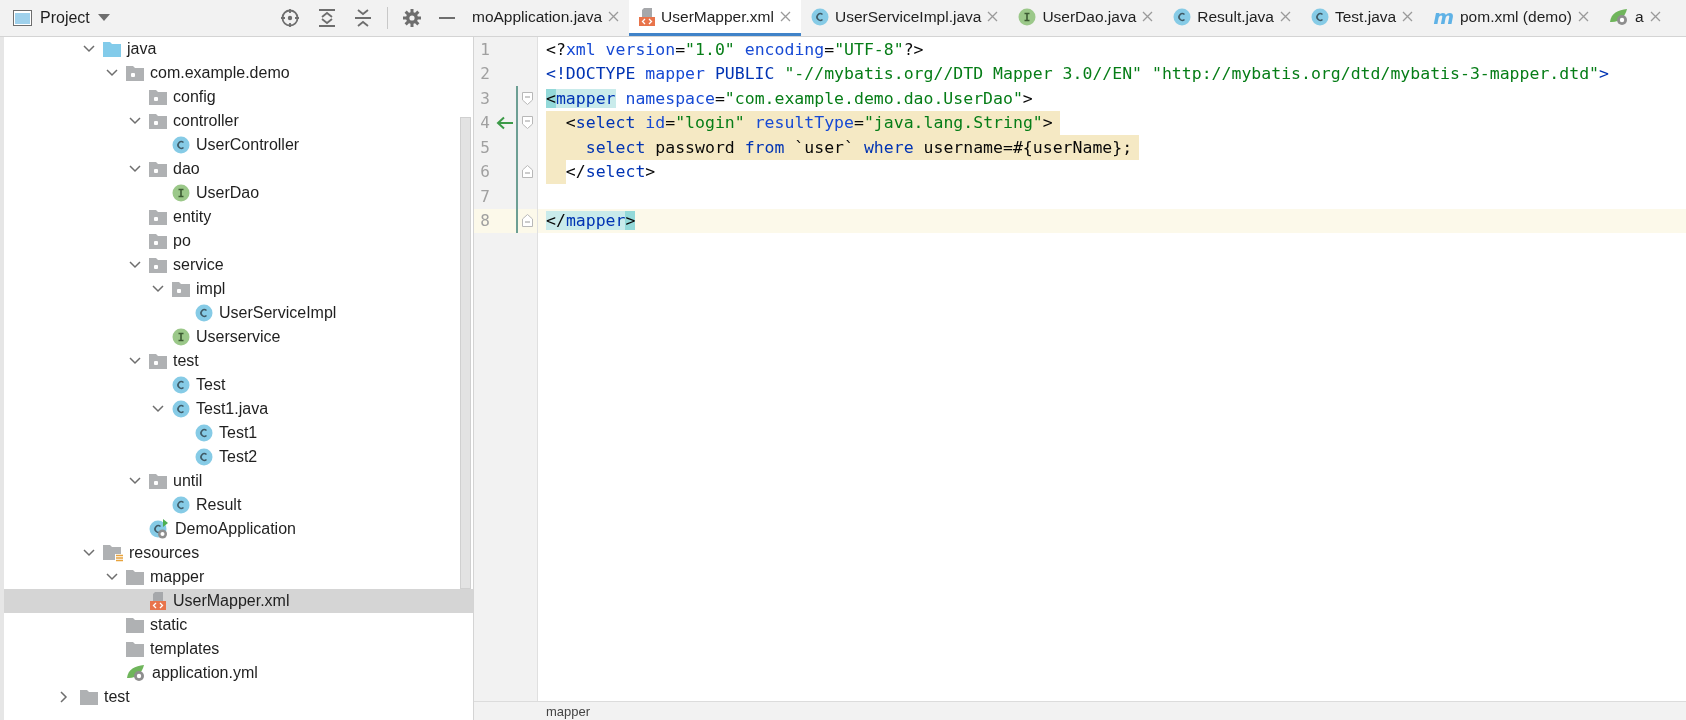 This screenshot has width=1686, height=720. What do you see at coordinates (505, 122) in the screenshot?
I see `arrow-left-icon` at bounding box center [505, 122].